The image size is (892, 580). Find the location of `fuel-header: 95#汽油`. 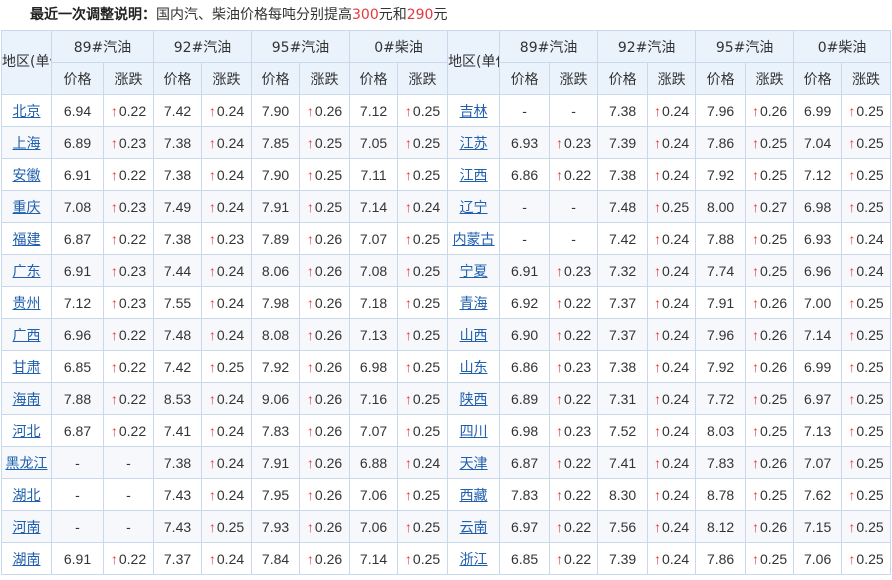

fuel-header: 95#汽油 is located at coordinates (745, 46).